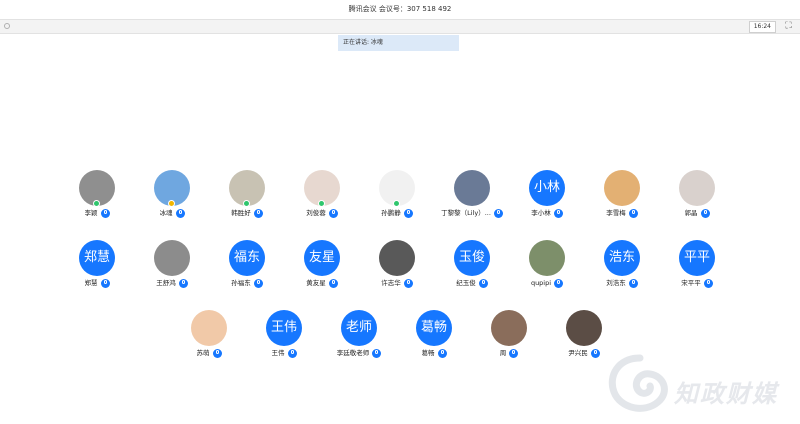 Image resolution: width=800 pixels, height=424 pixels. What do you see at coordinates (7, 26) in the screenshot?
I see `status-dot-icon` at bounding box center [7, 26].